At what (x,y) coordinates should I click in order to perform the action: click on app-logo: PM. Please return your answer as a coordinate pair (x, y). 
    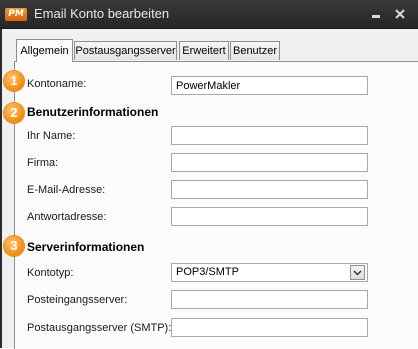
    Looking at the image, I should click on (16, 14).